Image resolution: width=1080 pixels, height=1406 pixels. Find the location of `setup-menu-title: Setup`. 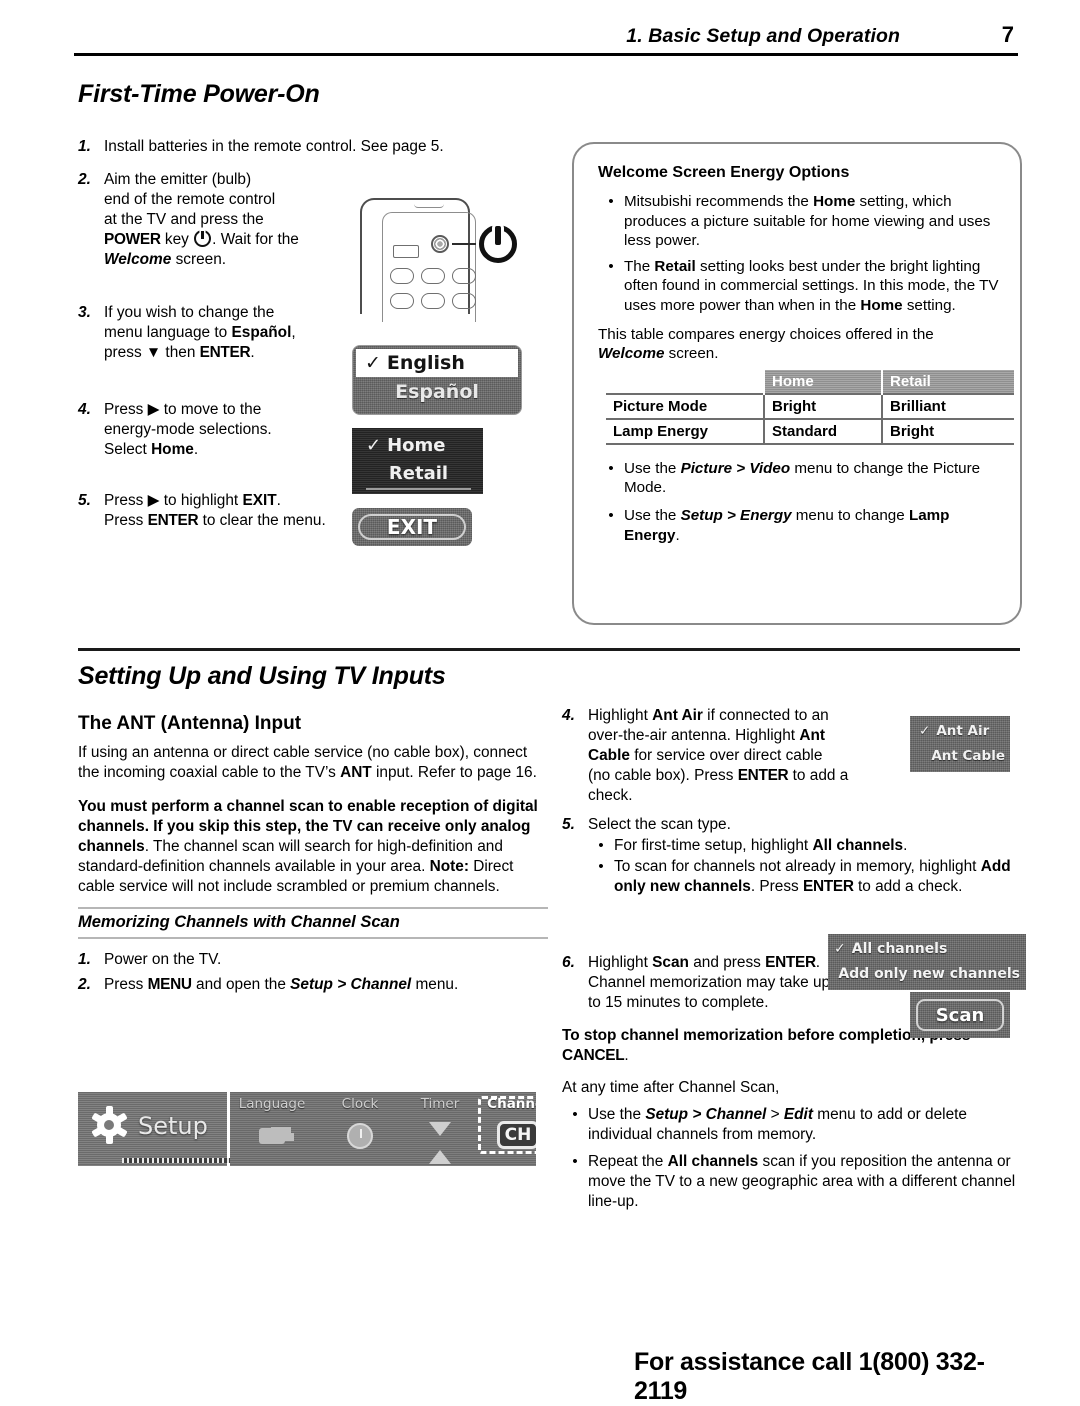

setup-menu-title: Setup is located at coordinates (173, 1126).